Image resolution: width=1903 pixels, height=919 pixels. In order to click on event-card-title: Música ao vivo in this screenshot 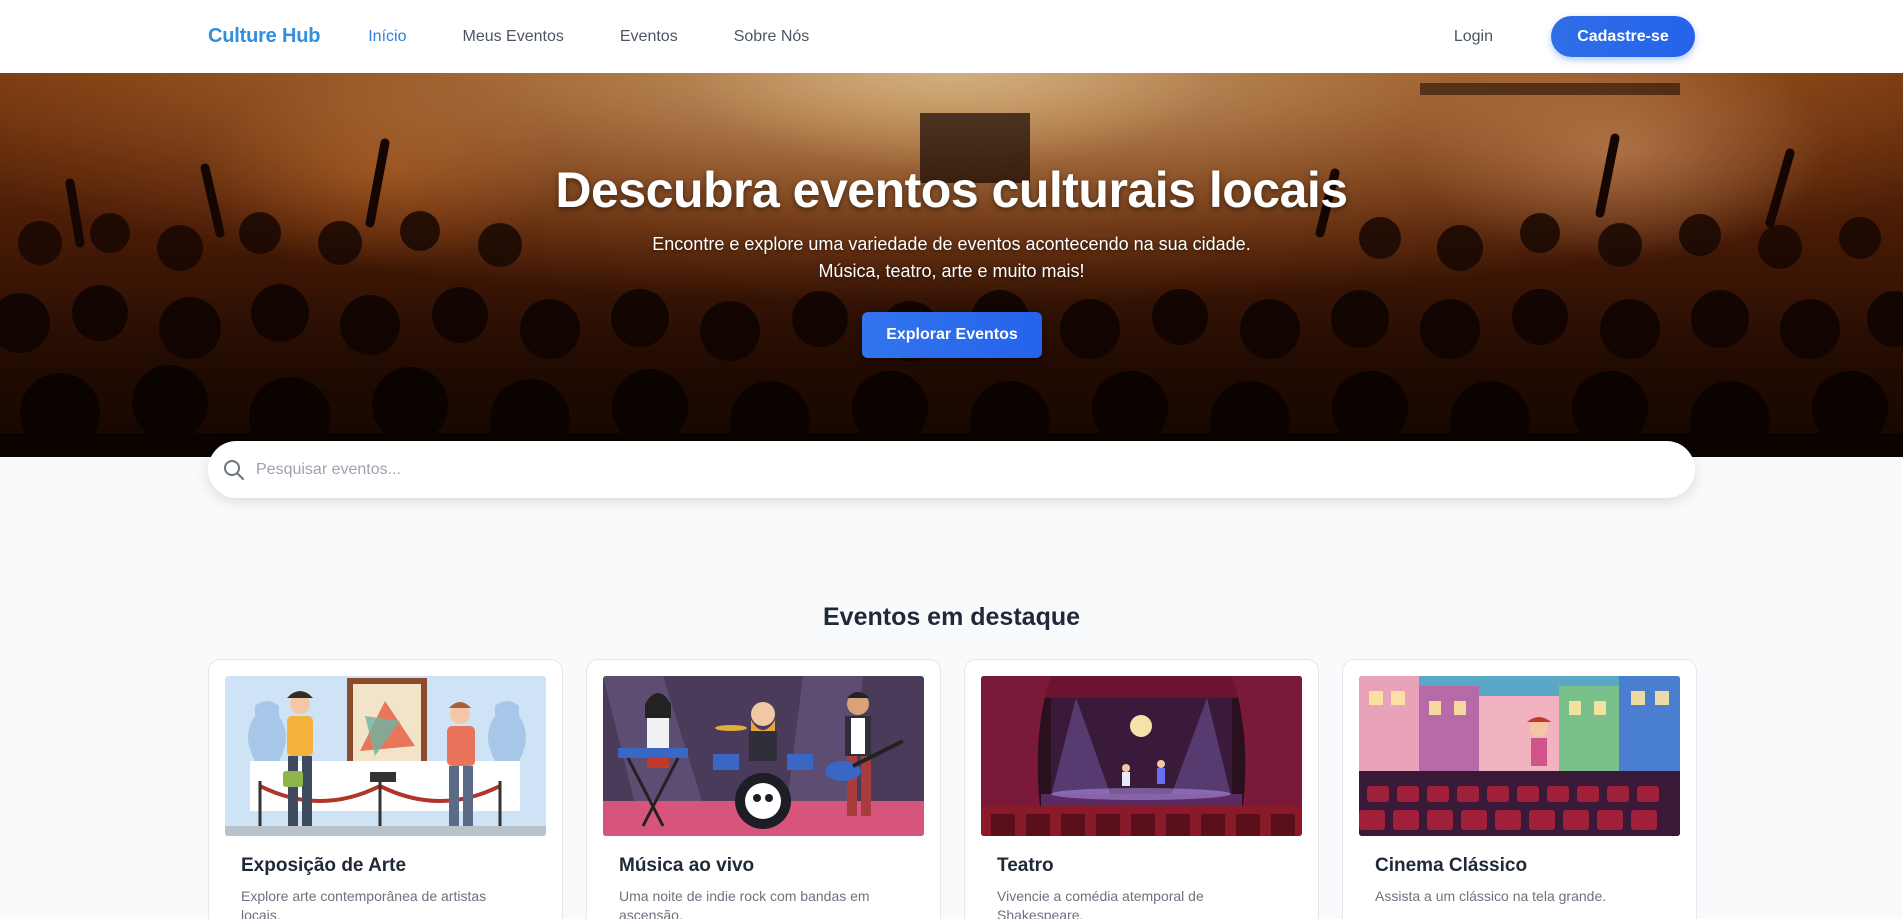, I will do `click(687, 865)`.